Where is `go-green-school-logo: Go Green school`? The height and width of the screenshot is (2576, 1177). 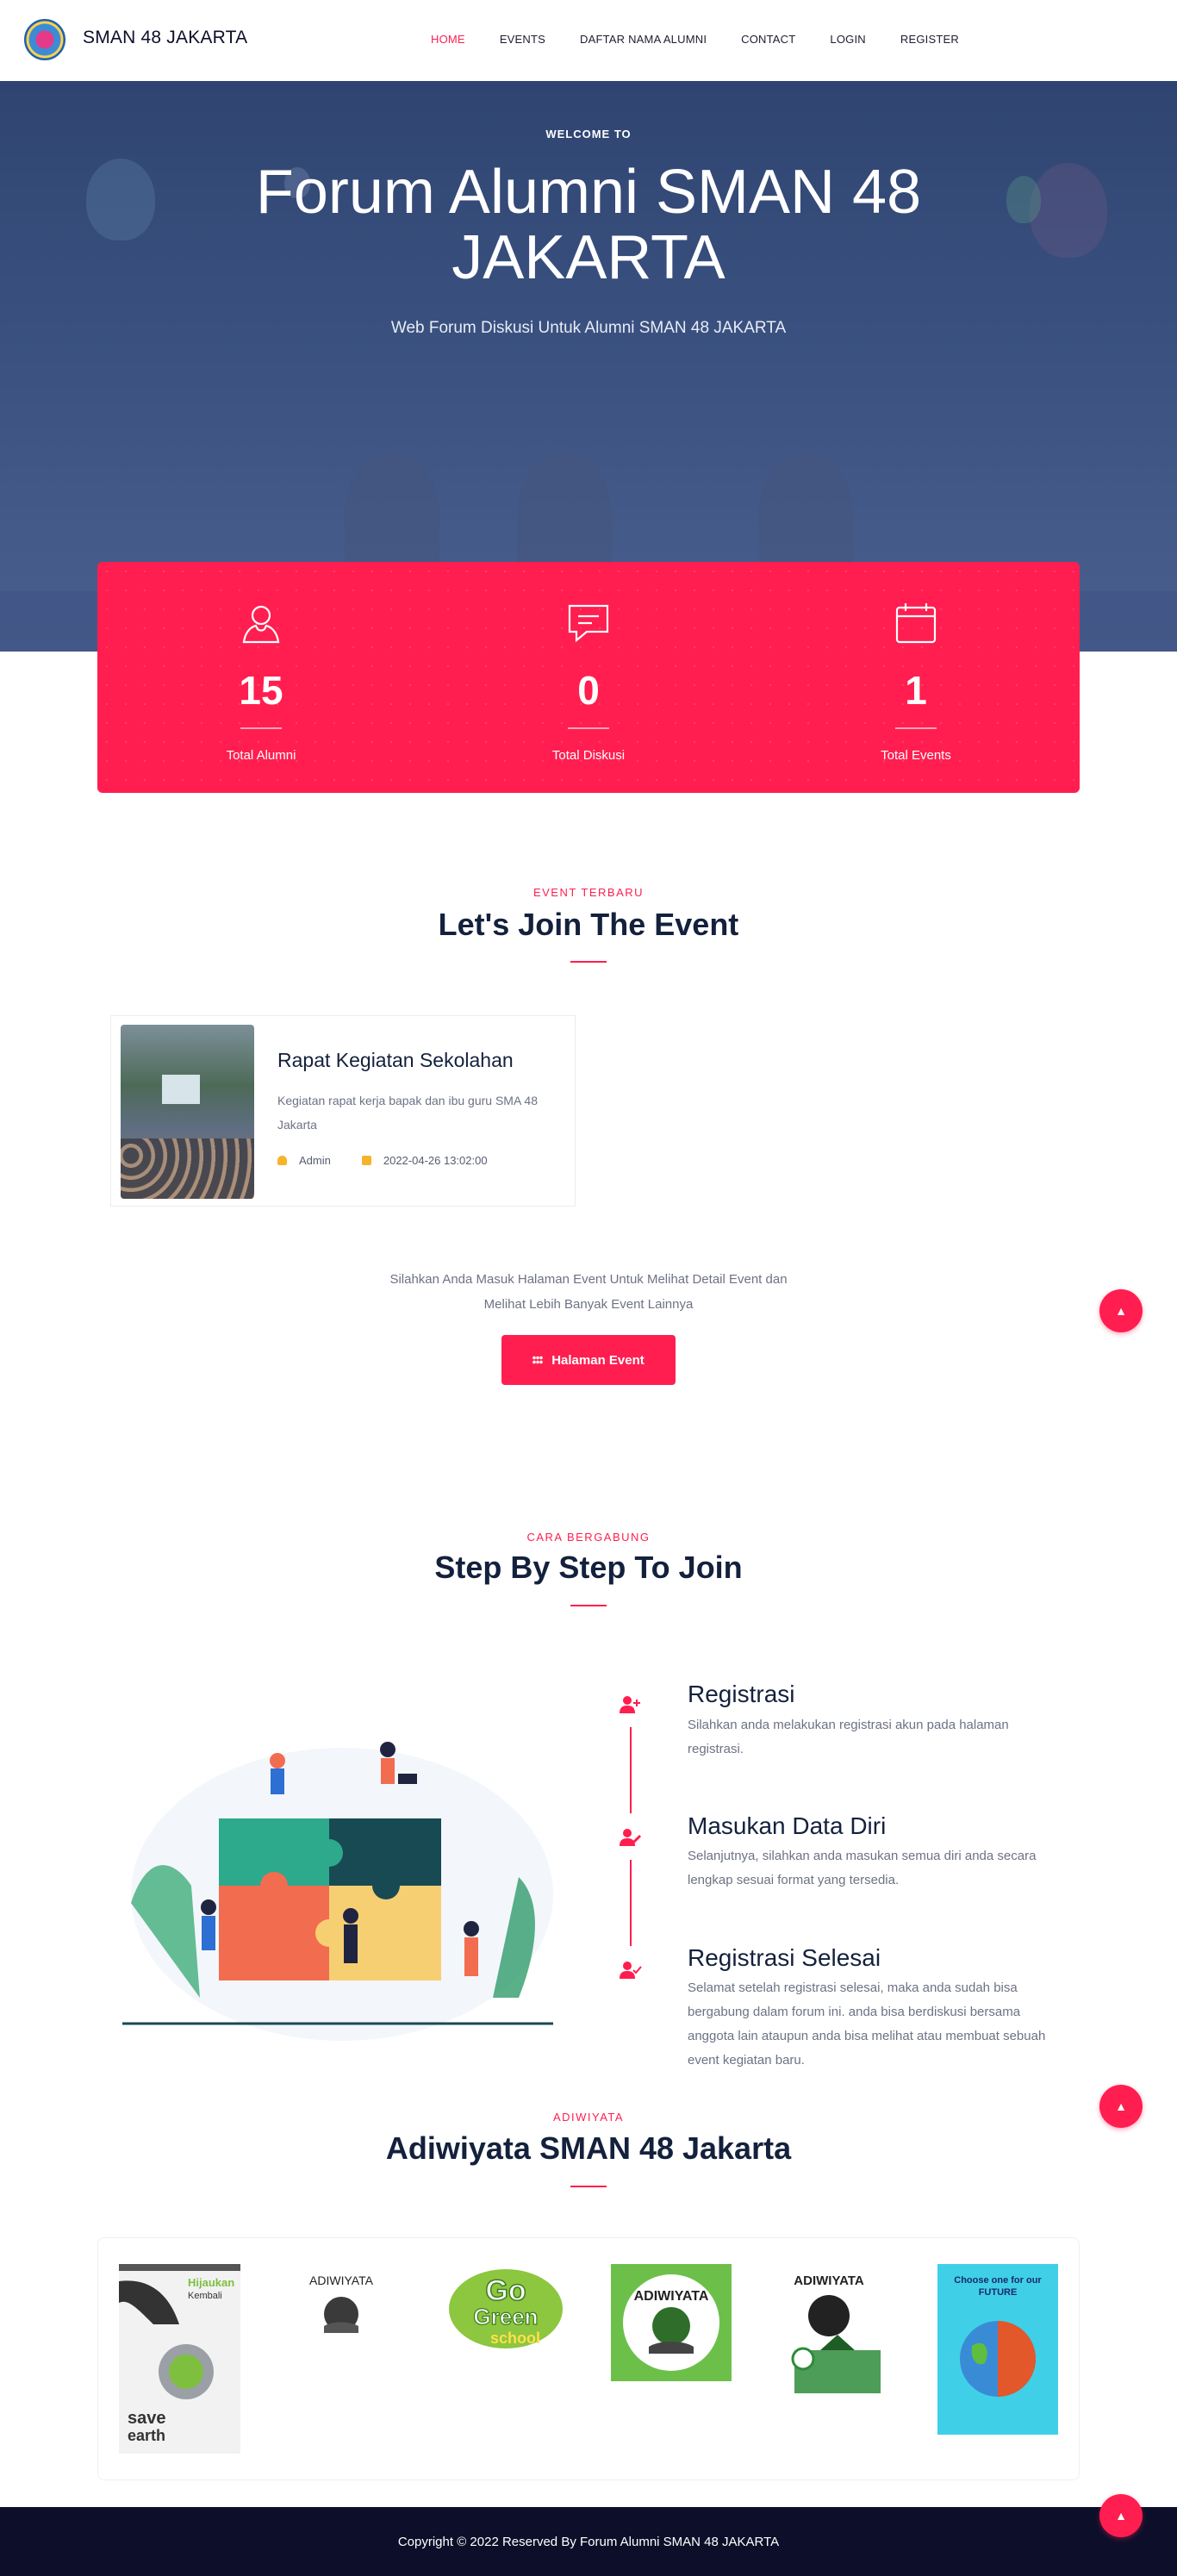 go-green-school-logo: Go Green school is located at coordinates (505, 2309).